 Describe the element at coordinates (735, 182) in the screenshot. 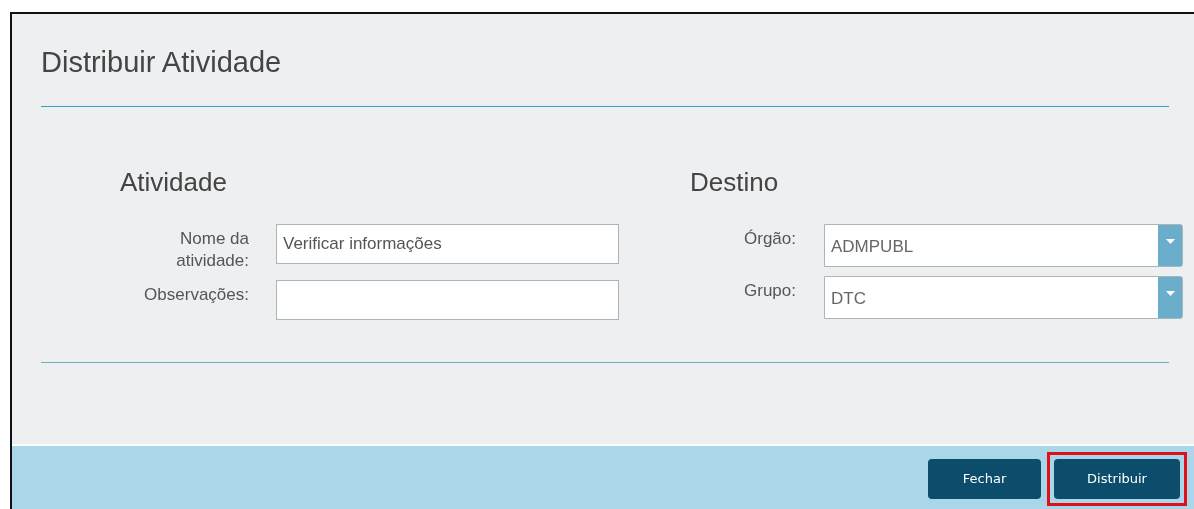

I see `section-heading: Destino` at that location.